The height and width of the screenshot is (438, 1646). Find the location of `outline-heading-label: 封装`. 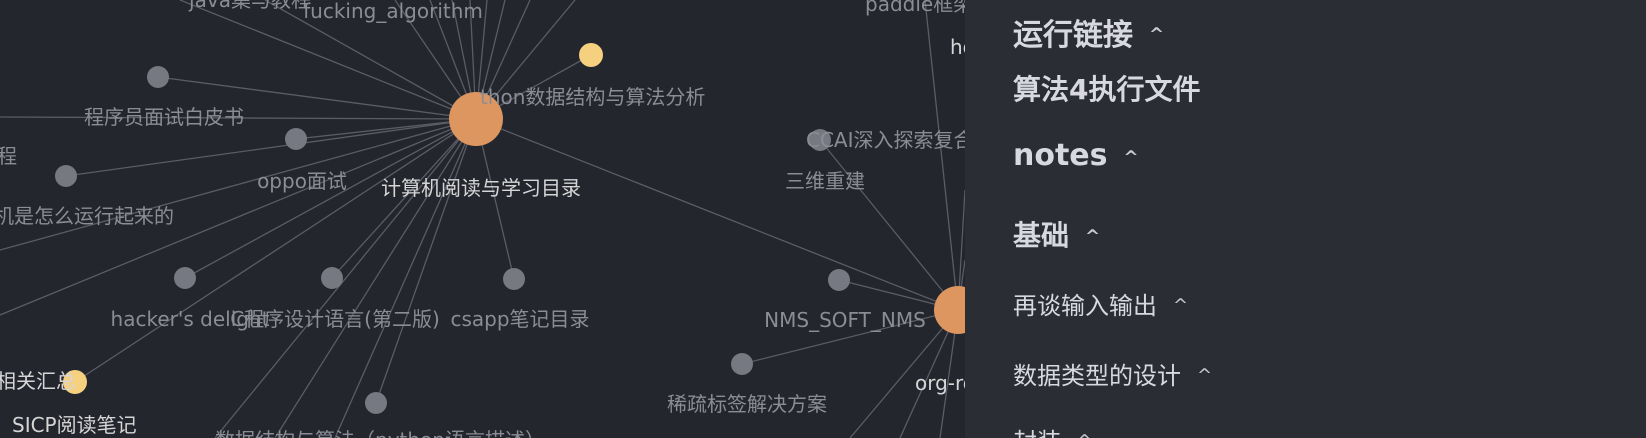

outline-heading-label: 封装 is located at coordinates (1037, 430).